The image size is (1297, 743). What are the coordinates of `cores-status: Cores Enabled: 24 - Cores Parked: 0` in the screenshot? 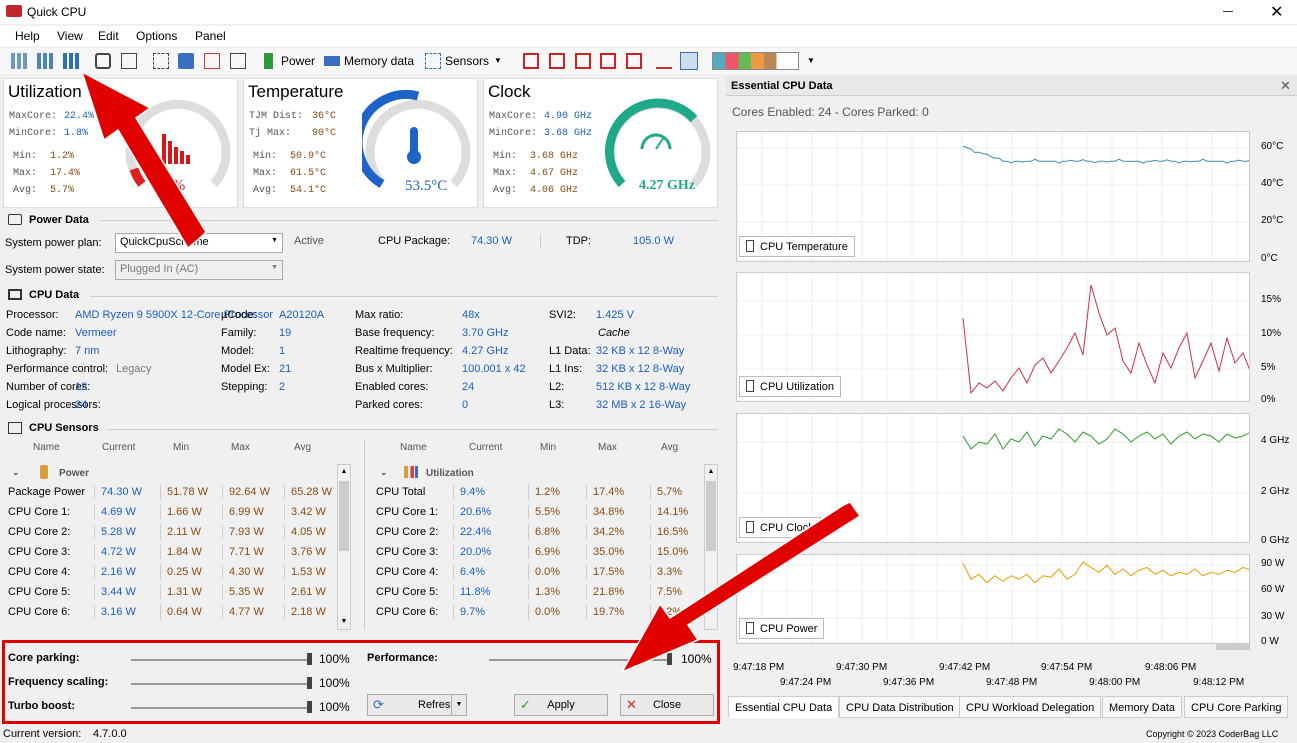 It's located at (830, 112).